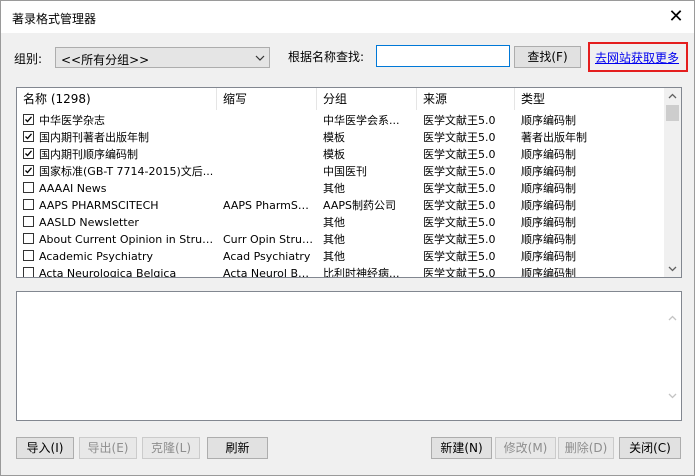  I want to click on cell-abbr: Acad Psychiatry, so click(267, 256).